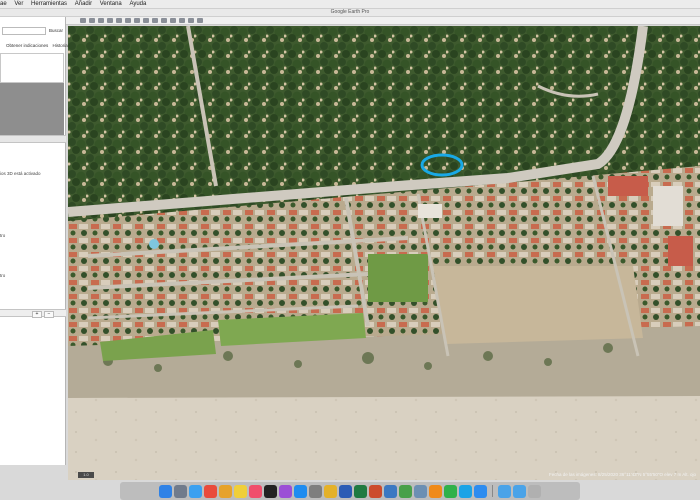 The width and height of the screenshot is (700, 500). Describe the element at coordinates (137, 4) in the screenshot. I see `menu-ayuda: Ayuda` at that location.